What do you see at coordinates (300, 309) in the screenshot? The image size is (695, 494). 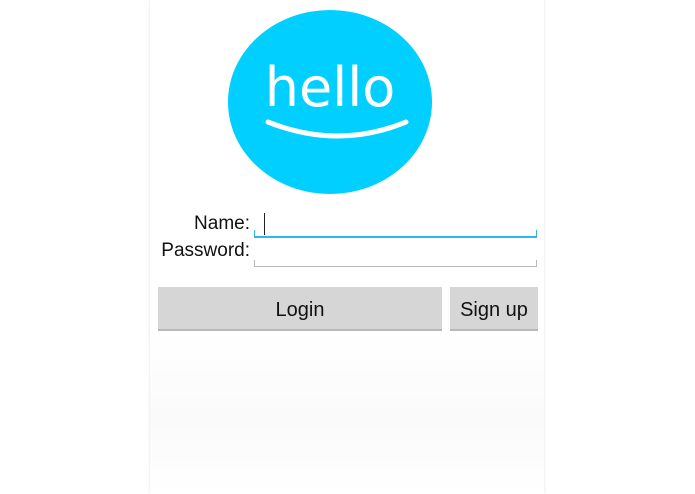 I see `login-button: Login` at bounding box center [300, 309].